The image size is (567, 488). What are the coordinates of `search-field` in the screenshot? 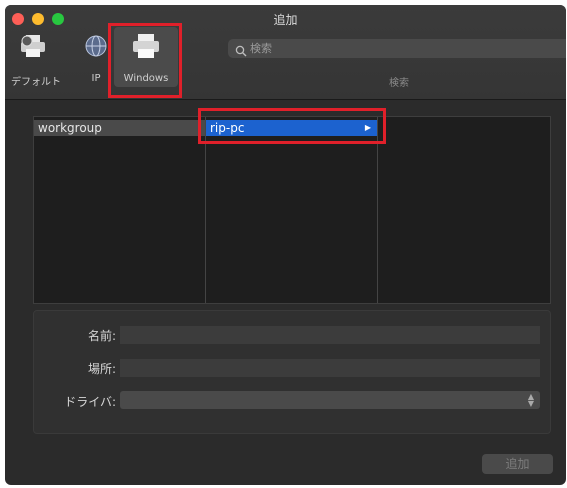 It's located at (397, 48).